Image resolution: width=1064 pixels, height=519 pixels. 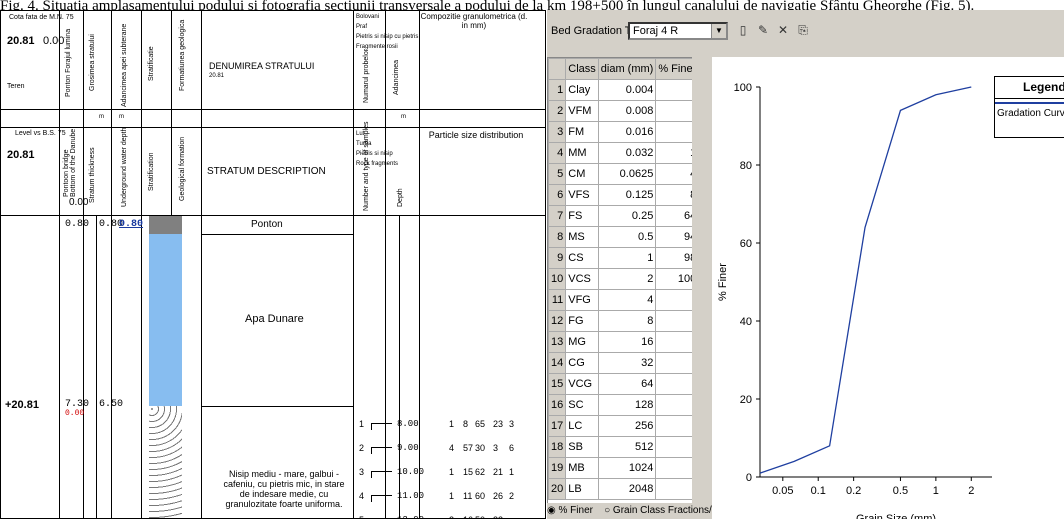 What do you see at coordinates (480, 516) in the screenshot?
I see `sample-value: 50` at bounding box center [480, 516].